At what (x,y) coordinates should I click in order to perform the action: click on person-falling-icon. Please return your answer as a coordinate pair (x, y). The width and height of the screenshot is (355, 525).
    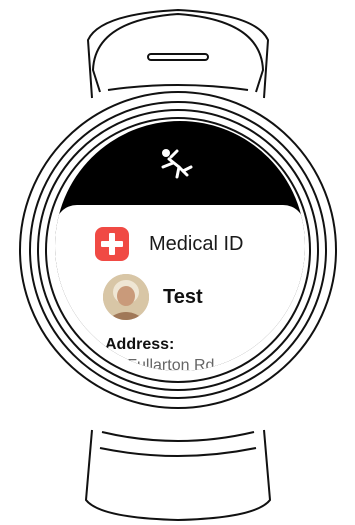
    Looking at the image, I should click on (177, 164).